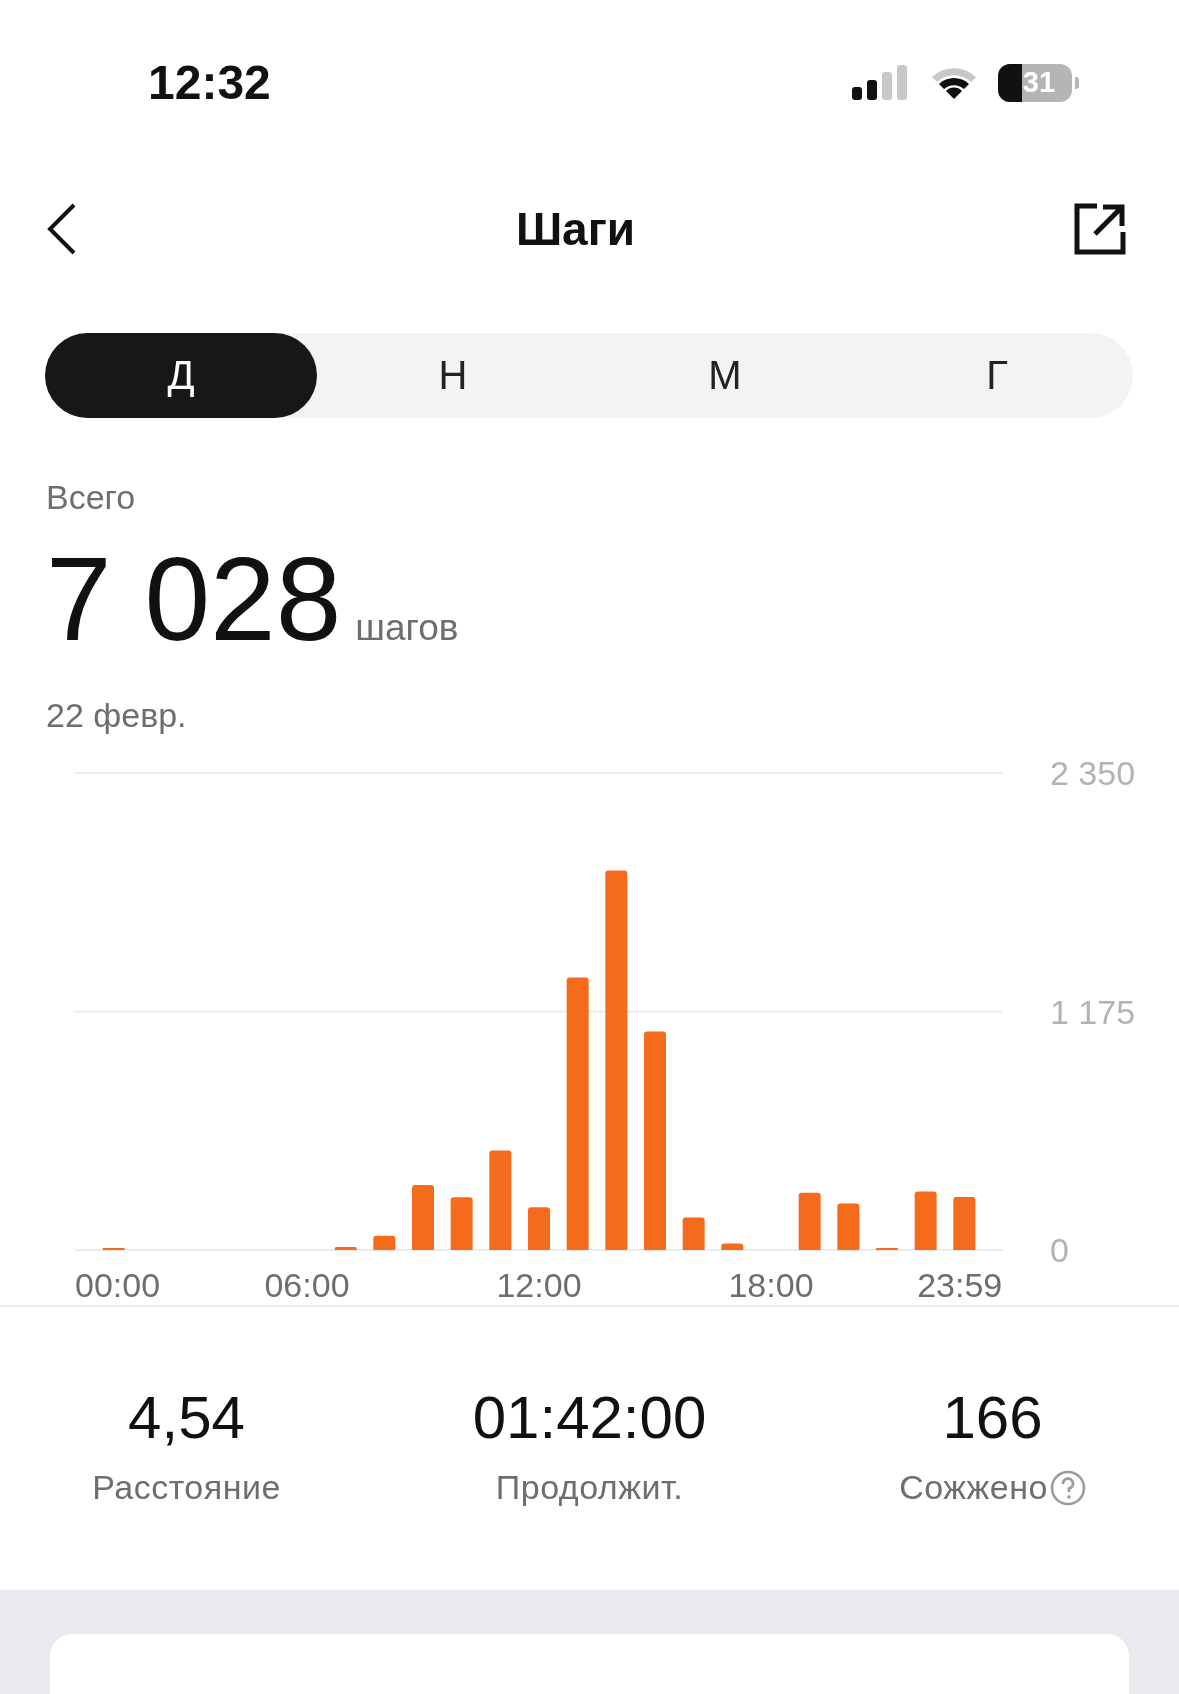 The image size is (1179, 1694). I want to click on date-label: 22 февр., so click(117, 716).